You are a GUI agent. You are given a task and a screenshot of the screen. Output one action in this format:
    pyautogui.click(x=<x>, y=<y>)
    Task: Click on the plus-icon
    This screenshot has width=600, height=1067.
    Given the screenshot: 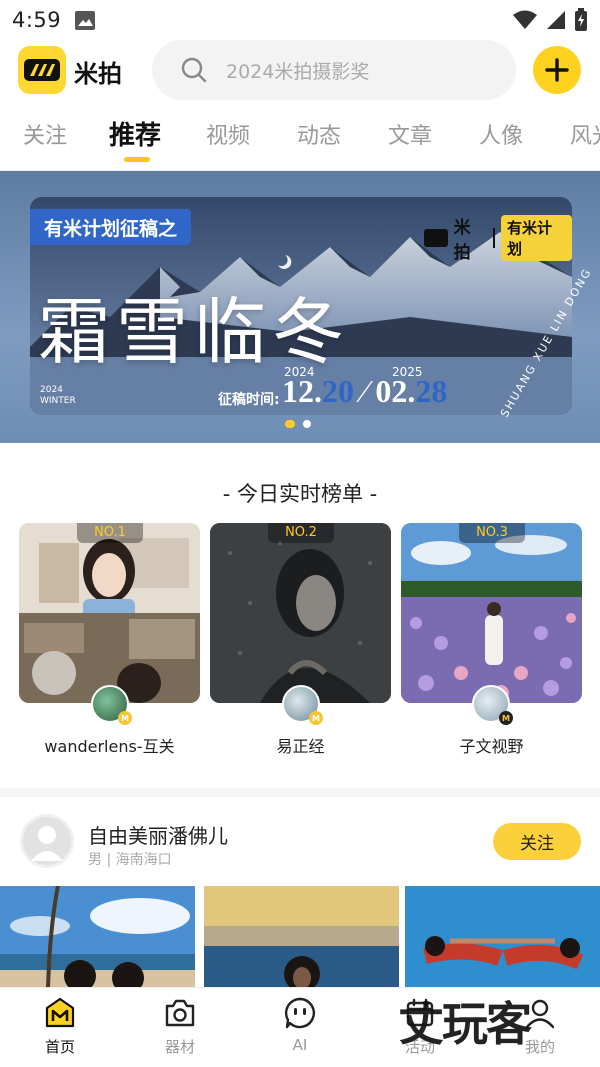 What is the action you would take?
    pyautogui.click(x=557, y=70)
    